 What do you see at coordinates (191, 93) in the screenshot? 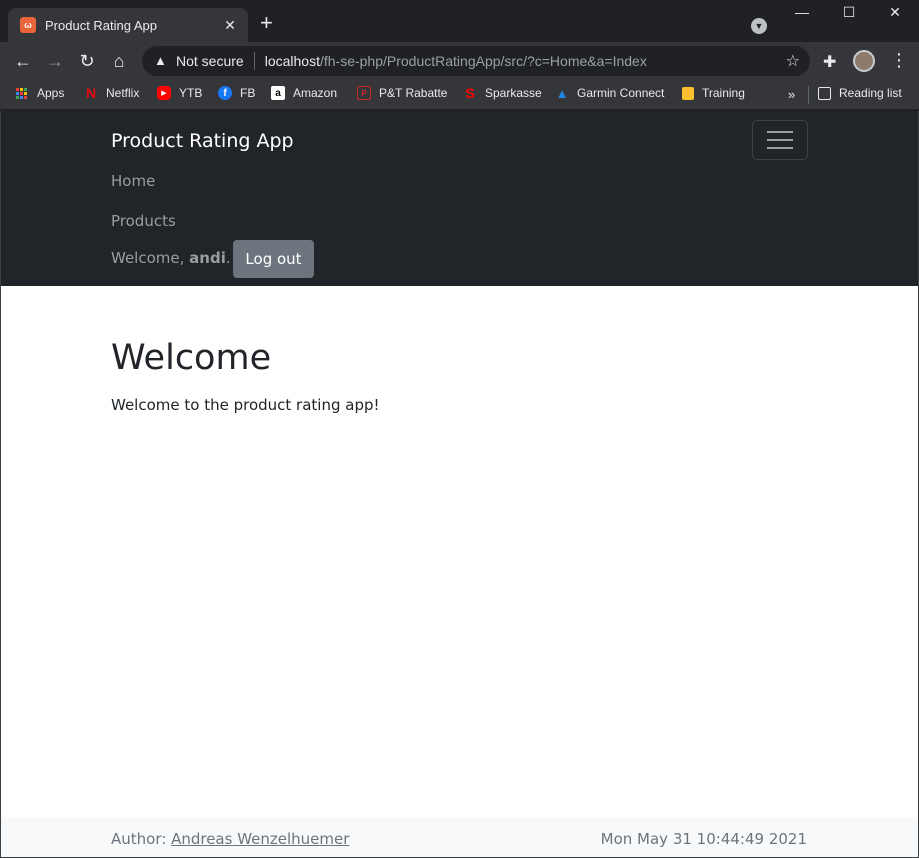
I see `bookmark-label: YTB` at bounding box center [191, 93].